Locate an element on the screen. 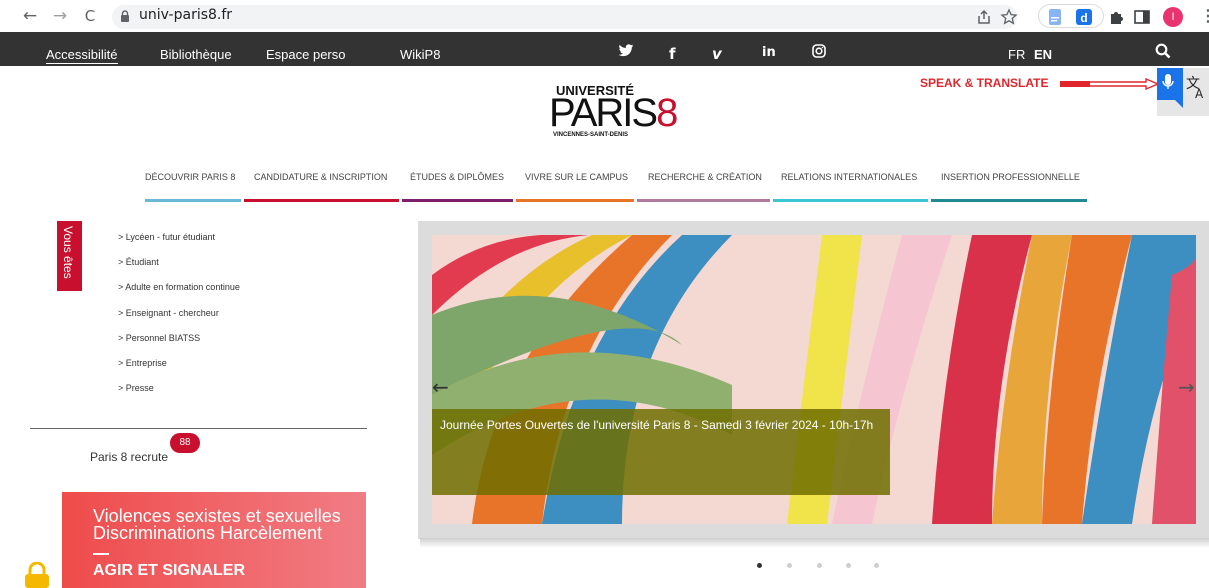  lang-fr-link: FR is located at coordinates (1016, 54).